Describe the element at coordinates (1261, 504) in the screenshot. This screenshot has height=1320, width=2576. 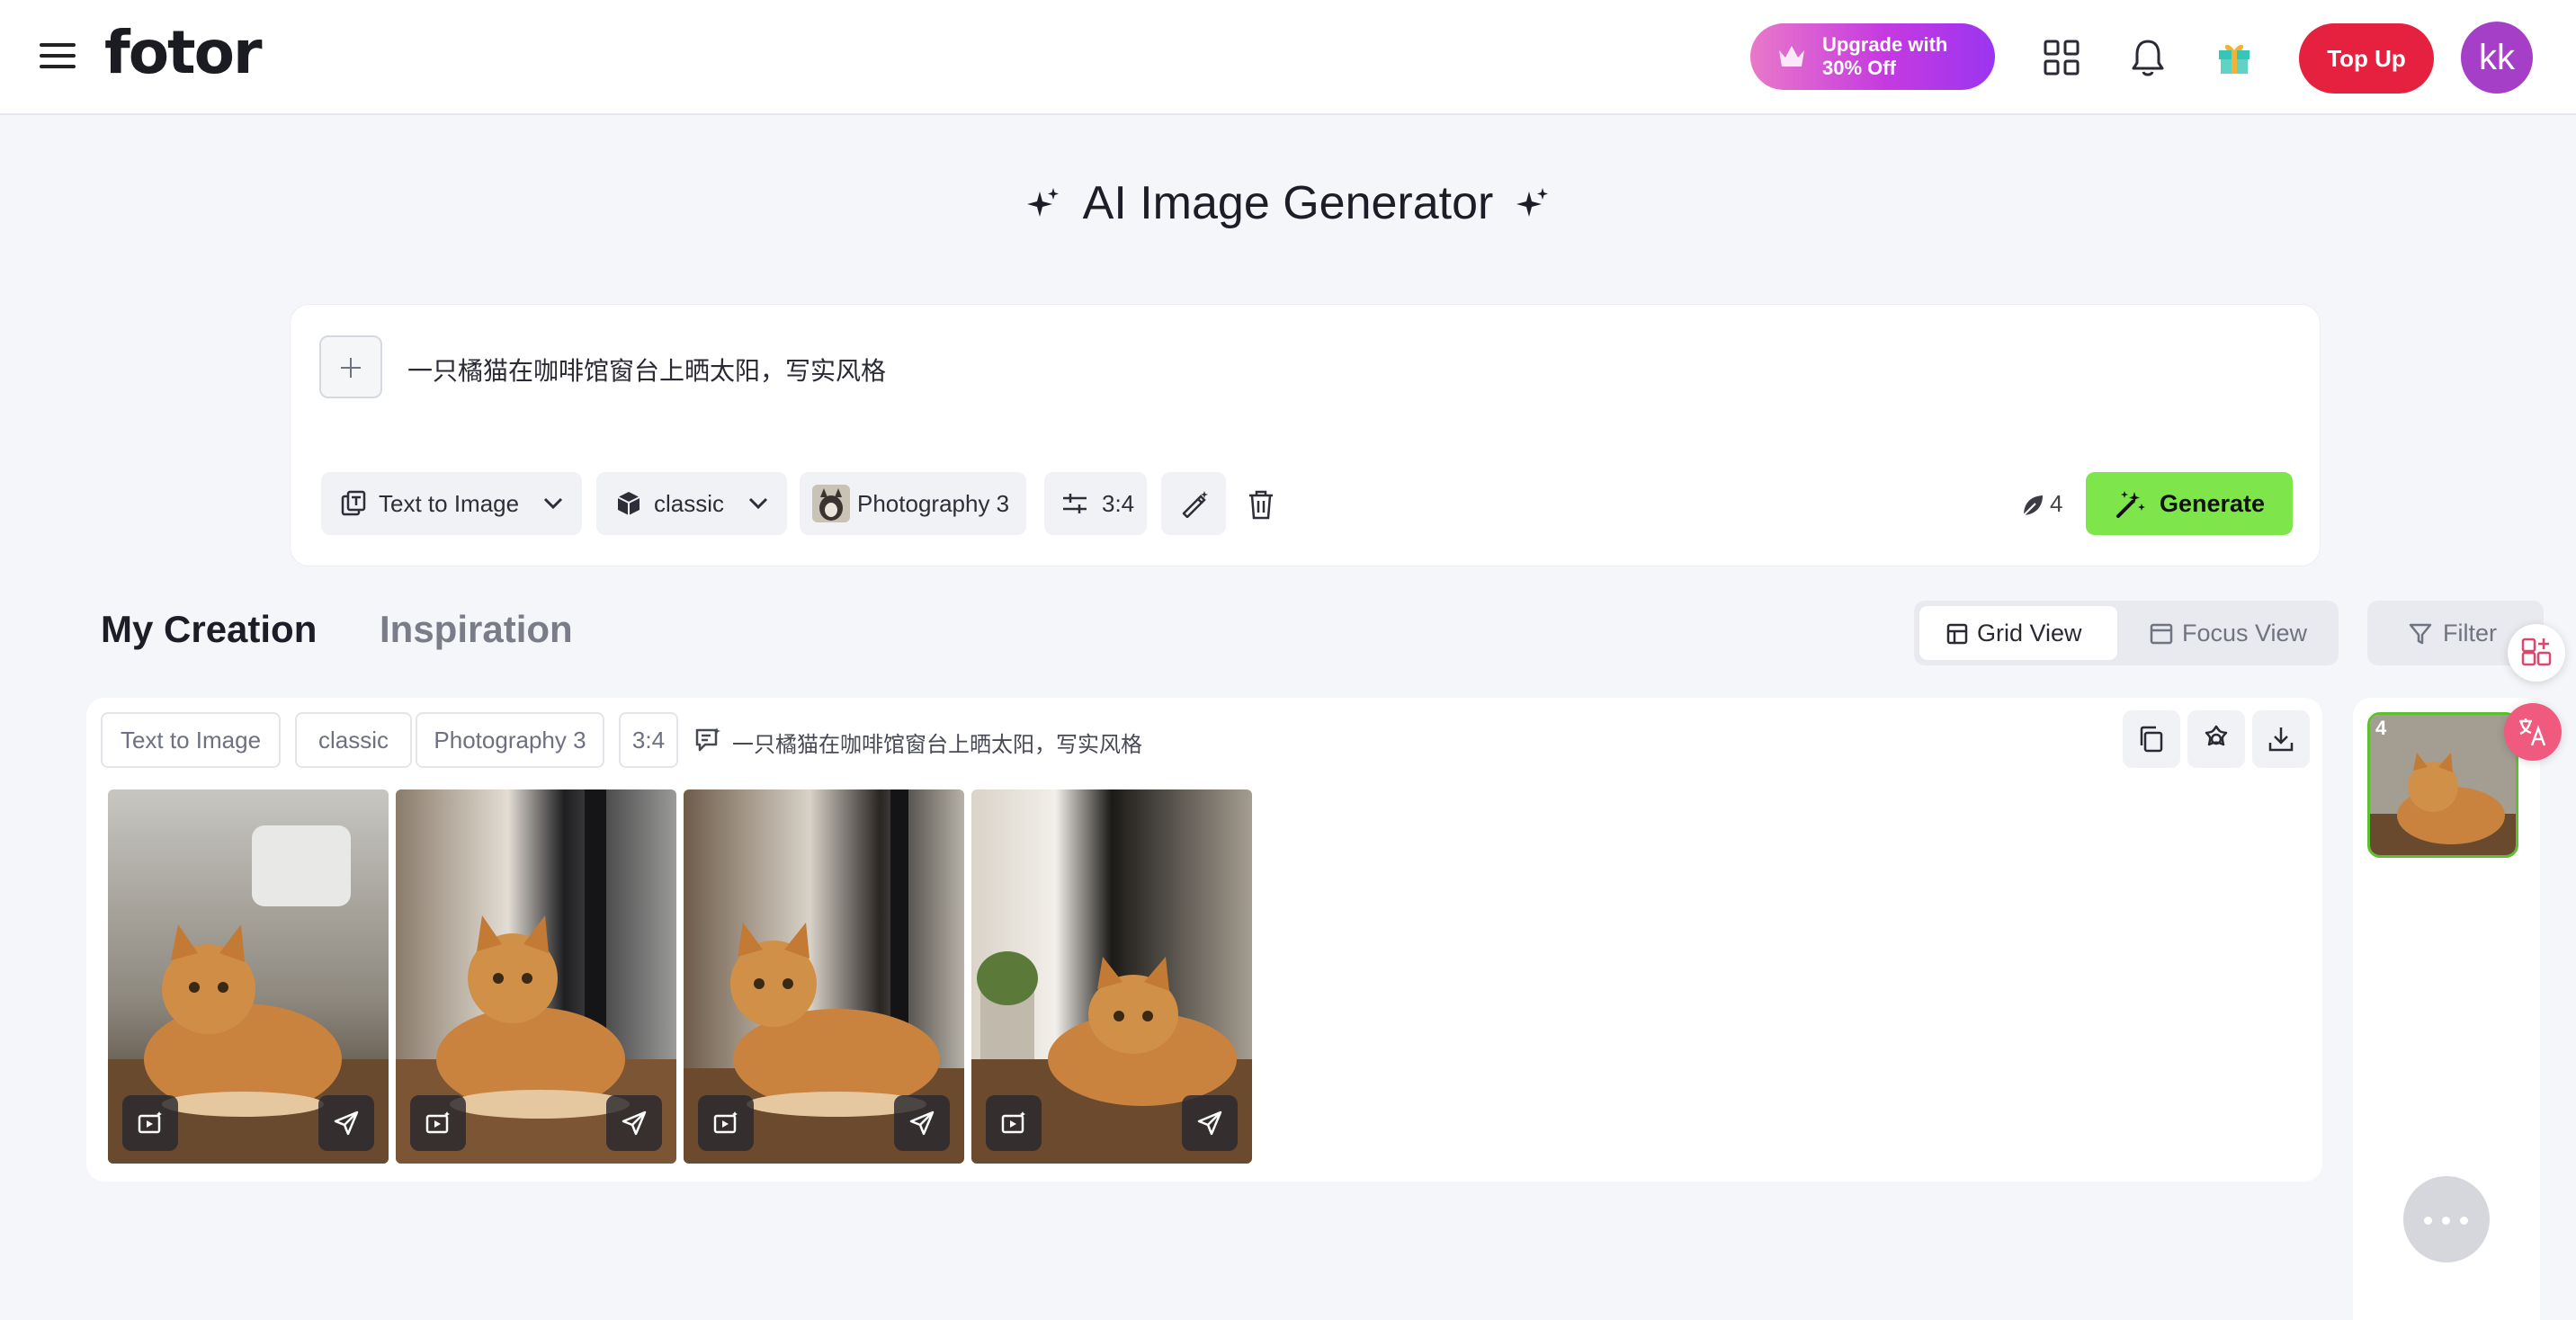
I see `trash-icon` at that location.